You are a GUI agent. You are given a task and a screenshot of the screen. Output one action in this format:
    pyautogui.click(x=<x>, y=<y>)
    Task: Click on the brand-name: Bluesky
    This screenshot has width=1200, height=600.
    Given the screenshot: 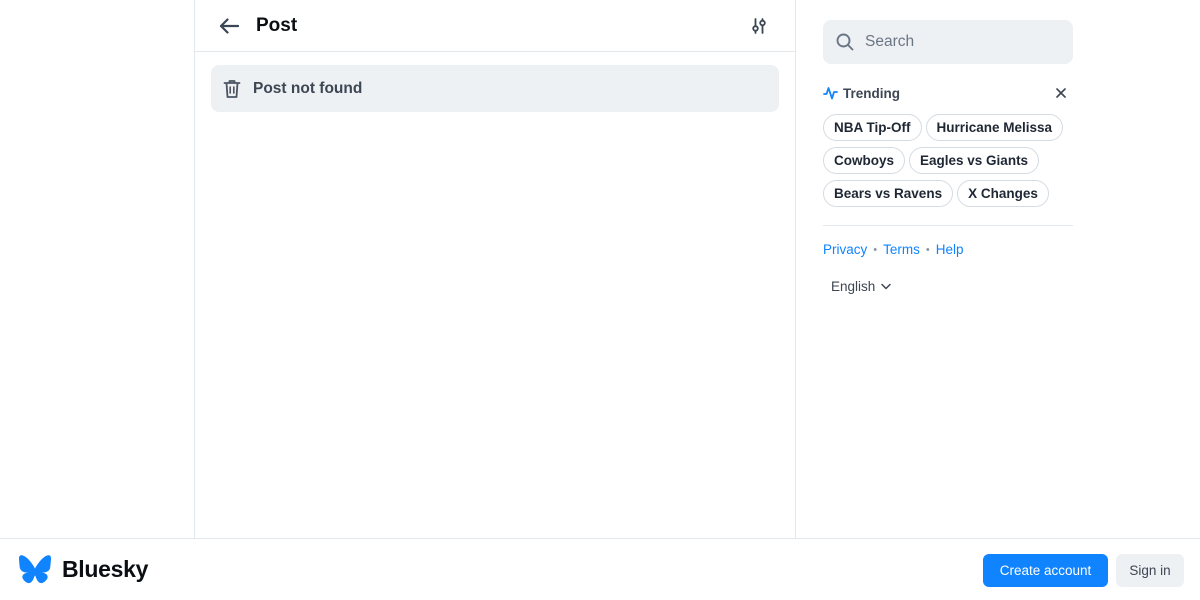 What is the action you would take?
    pyautogui.click(x=105, y=569)
    